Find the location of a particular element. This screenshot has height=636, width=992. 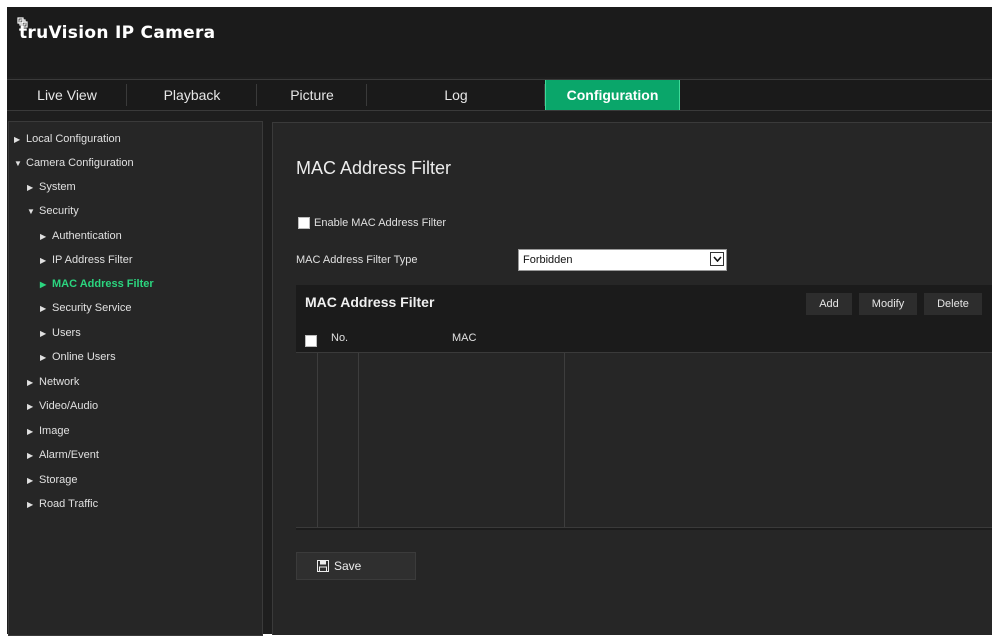

delete-button: Delete is located at coordinates (953, 304).